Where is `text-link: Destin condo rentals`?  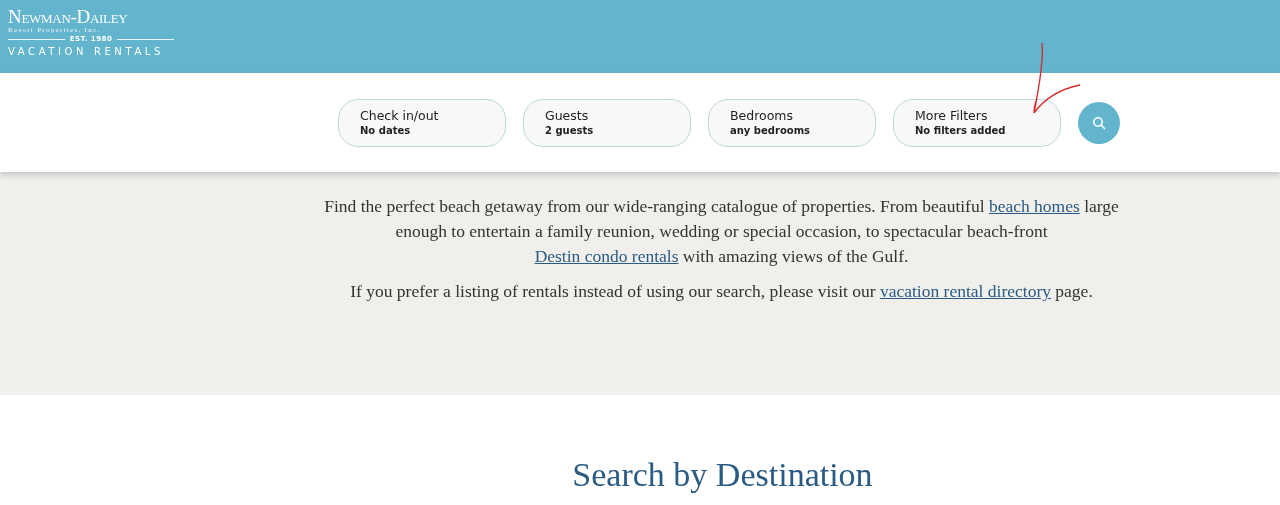
text-link: Destin condo rentals is located at coordinates (606, 256).